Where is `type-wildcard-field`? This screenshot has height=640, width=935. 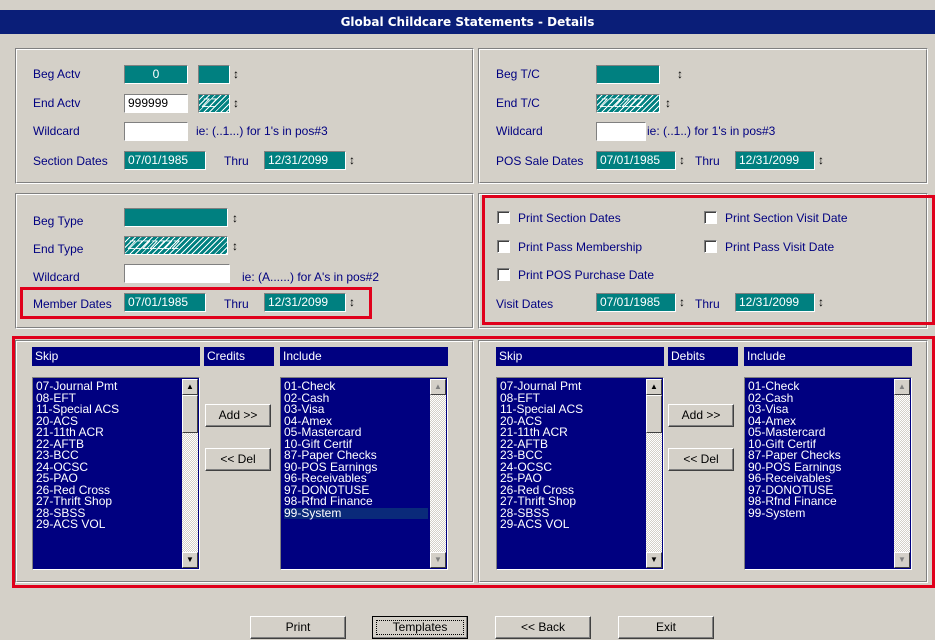
type-wildcard-field is located at coordinates (177, 273).